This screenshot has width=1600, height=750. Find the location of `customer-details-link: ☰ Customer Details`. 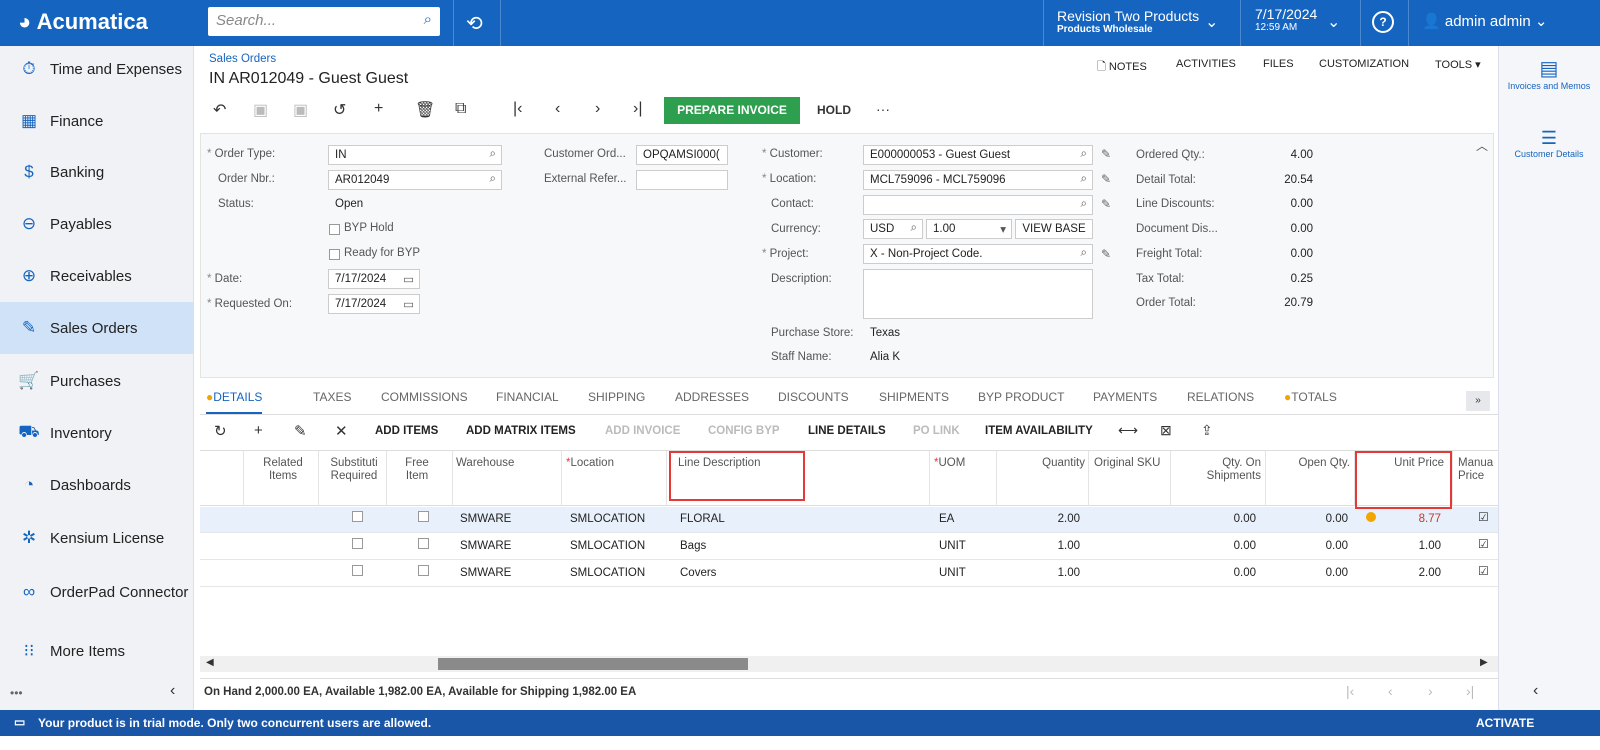

customer-details-link: ☰ Customer Details is located at coordinates (1549, 143).